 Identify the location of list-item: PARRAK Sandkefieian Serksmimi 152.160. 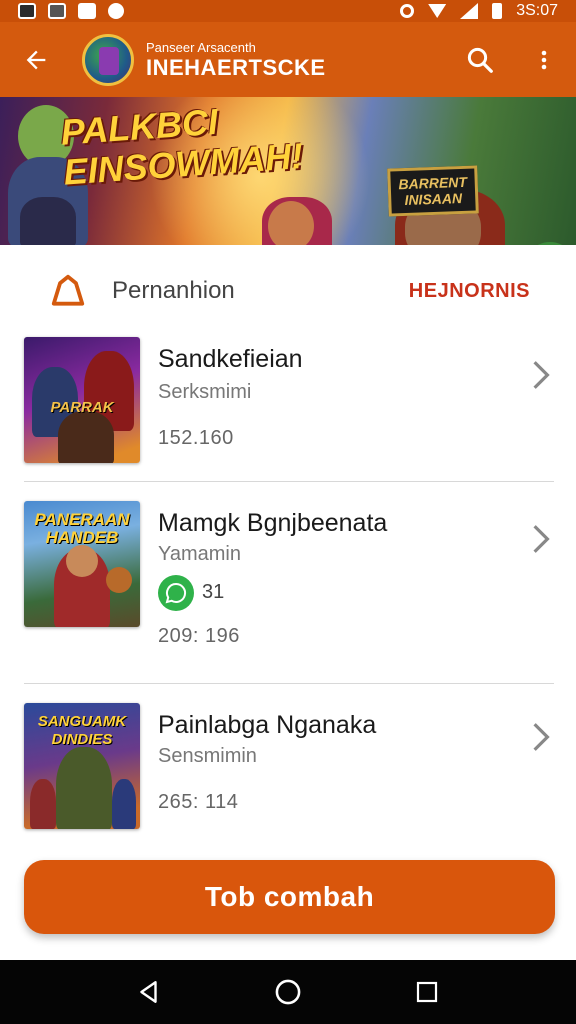
(288, 402).